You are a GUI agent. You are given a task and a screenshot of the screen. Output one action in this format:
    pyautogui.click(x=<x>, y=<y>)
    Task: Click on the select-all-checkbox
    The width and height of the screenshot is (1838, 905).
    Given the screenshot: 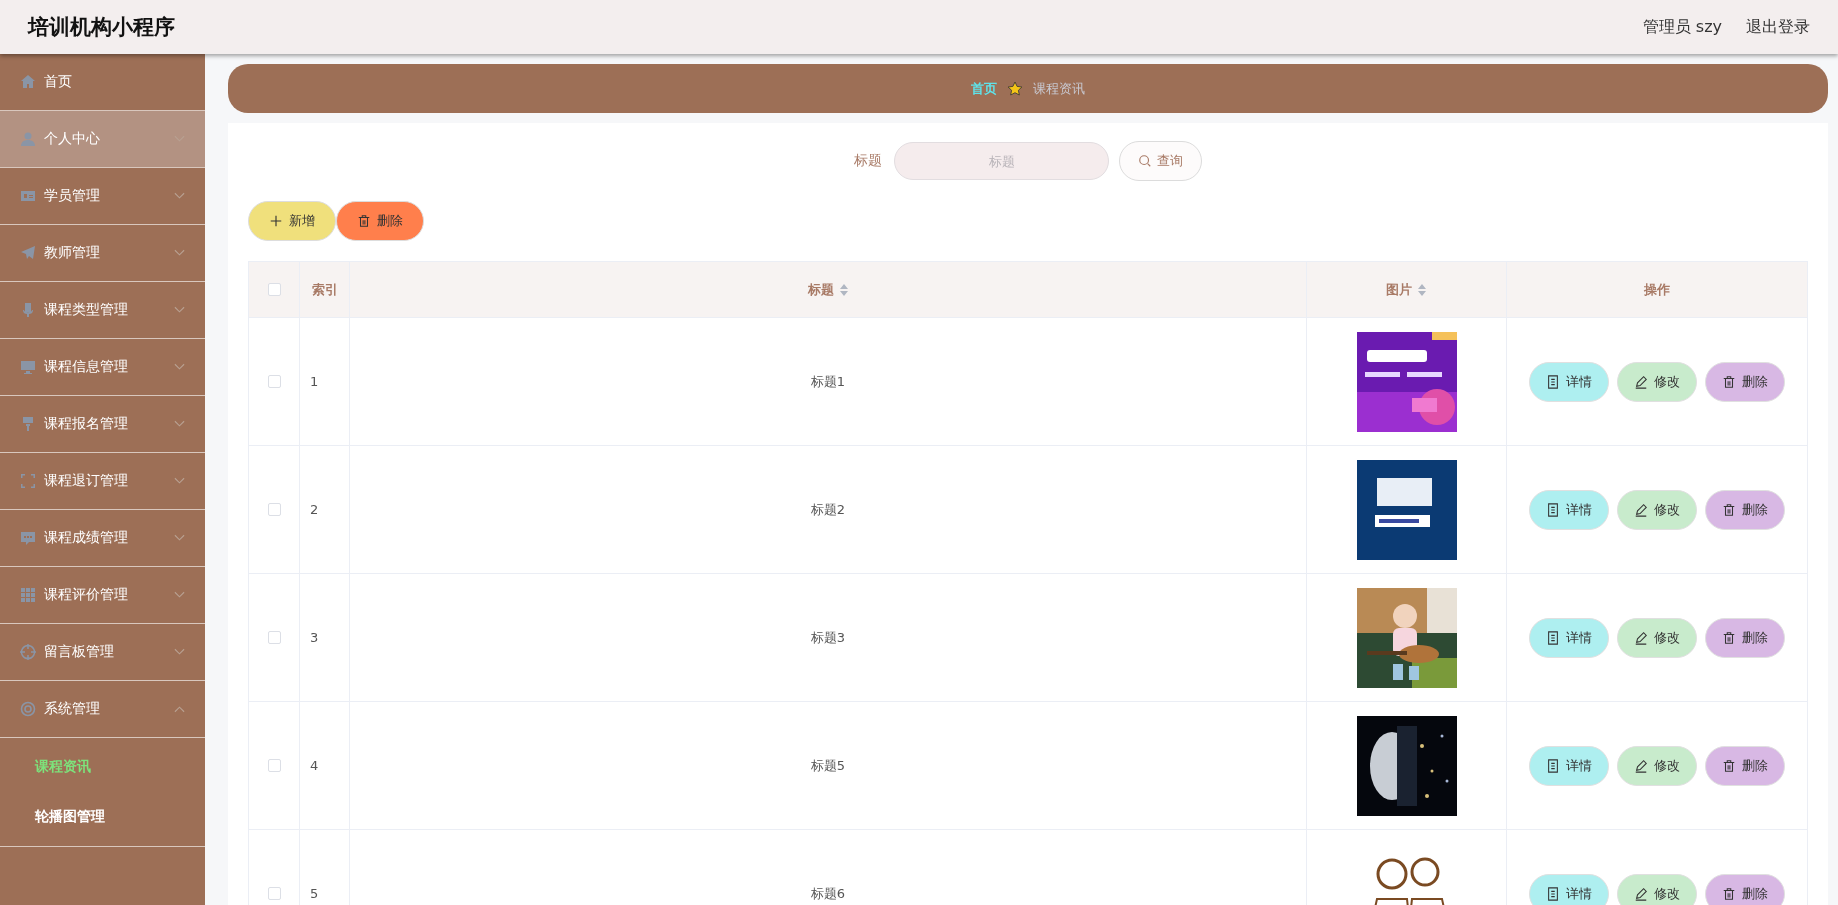 What is the action you would take?
    pyautogui.click(x=274, y=289)
    